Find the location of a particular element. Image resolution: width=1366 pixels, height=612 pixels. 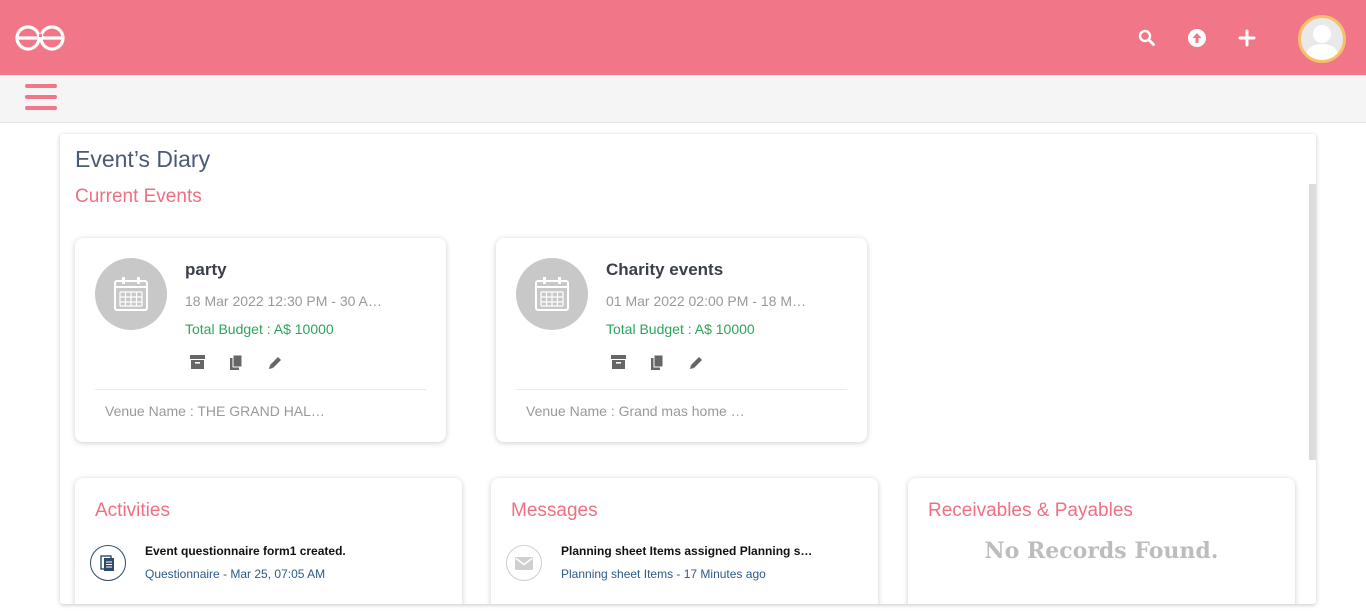

receivables-payables-card: Receivables & Payables No Records Found. is located at coordinates (1101, 541).